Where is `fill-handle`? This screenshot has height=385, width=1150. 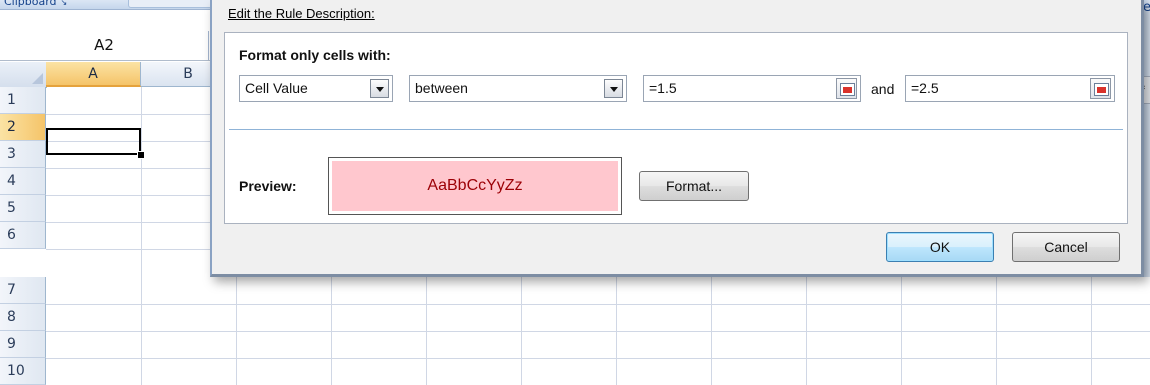
fill-handle is located at coordinates (141, 155).